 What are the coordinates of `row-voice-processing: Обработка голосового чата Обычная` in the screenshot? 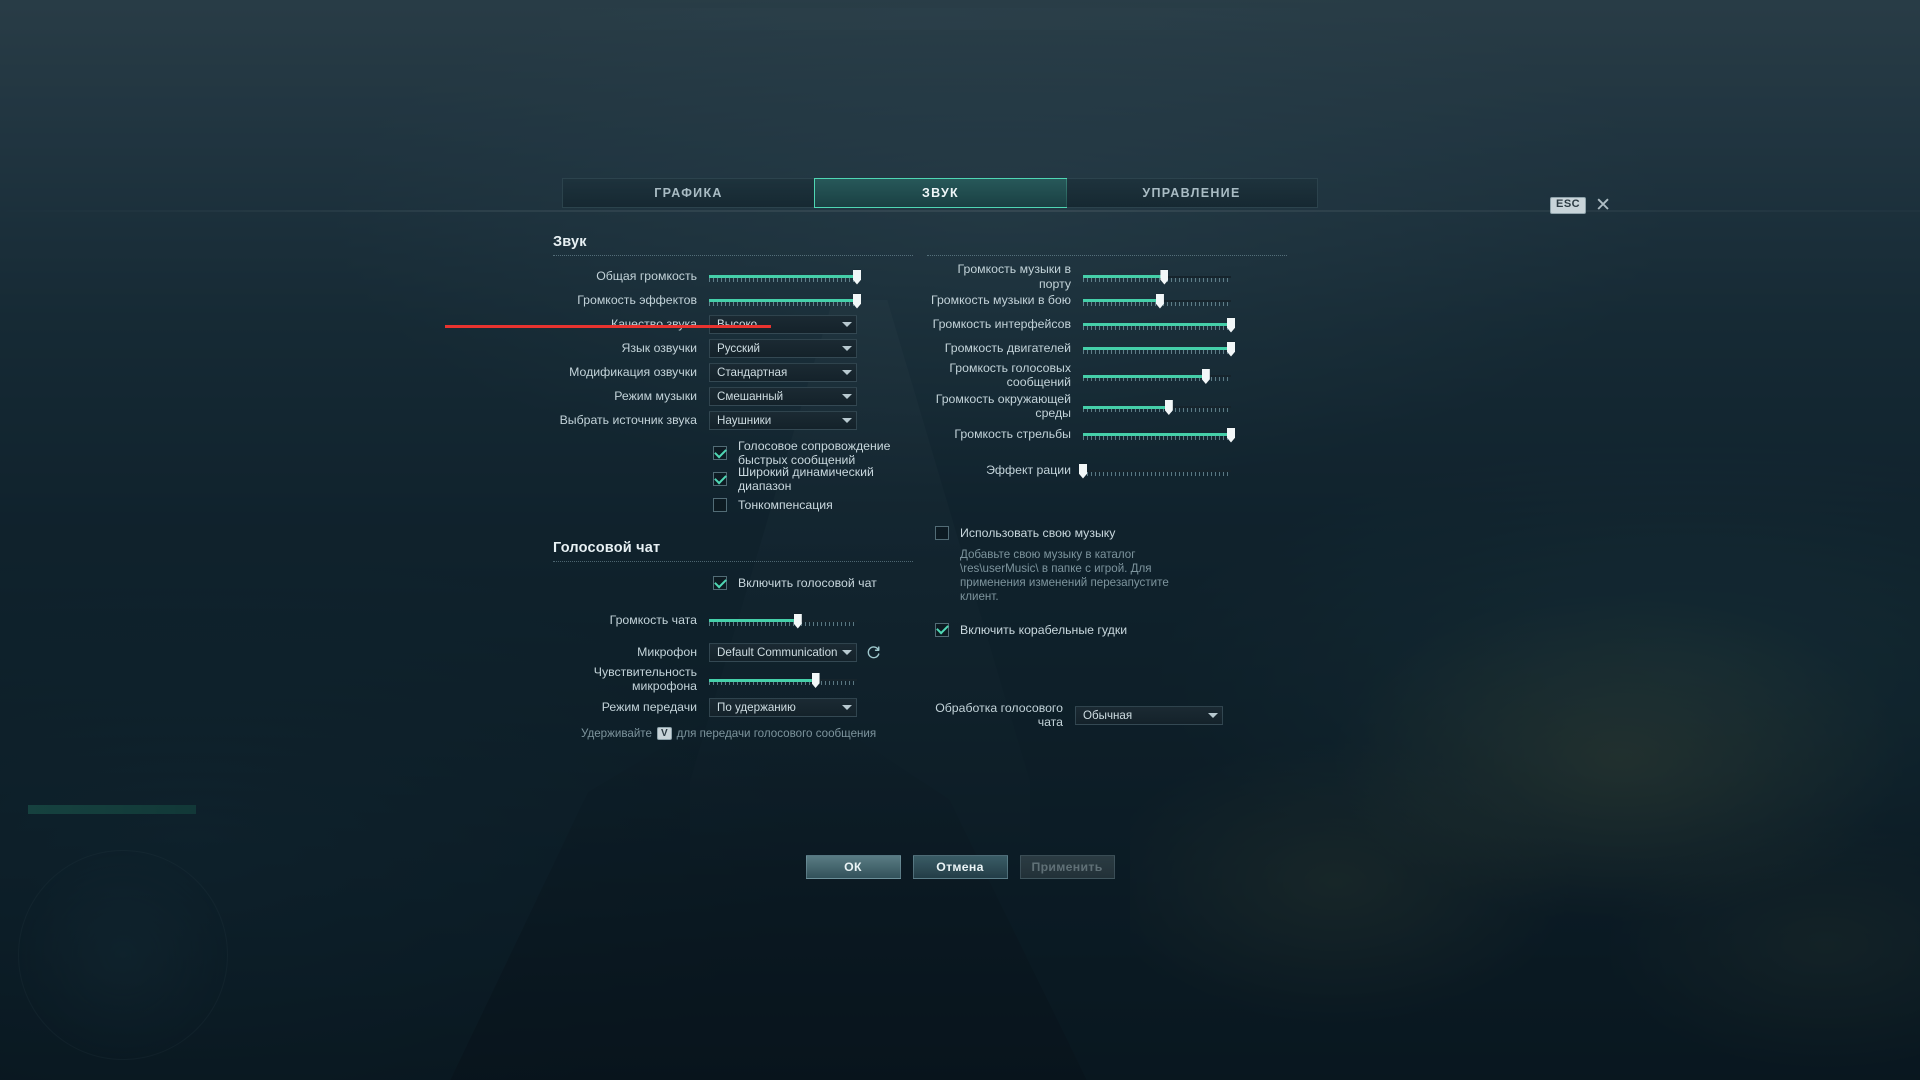 It's located at (1107, 715).